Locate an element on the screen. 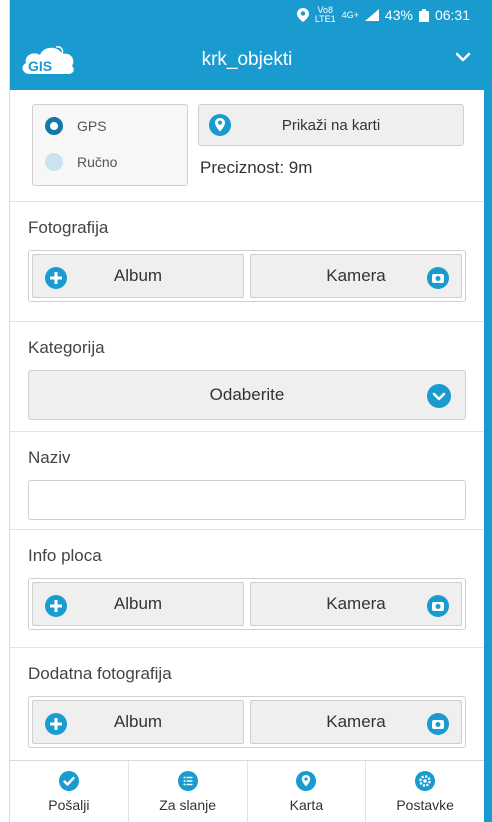  extra-photo-album-label: Album is located at coordinates (138, 721).